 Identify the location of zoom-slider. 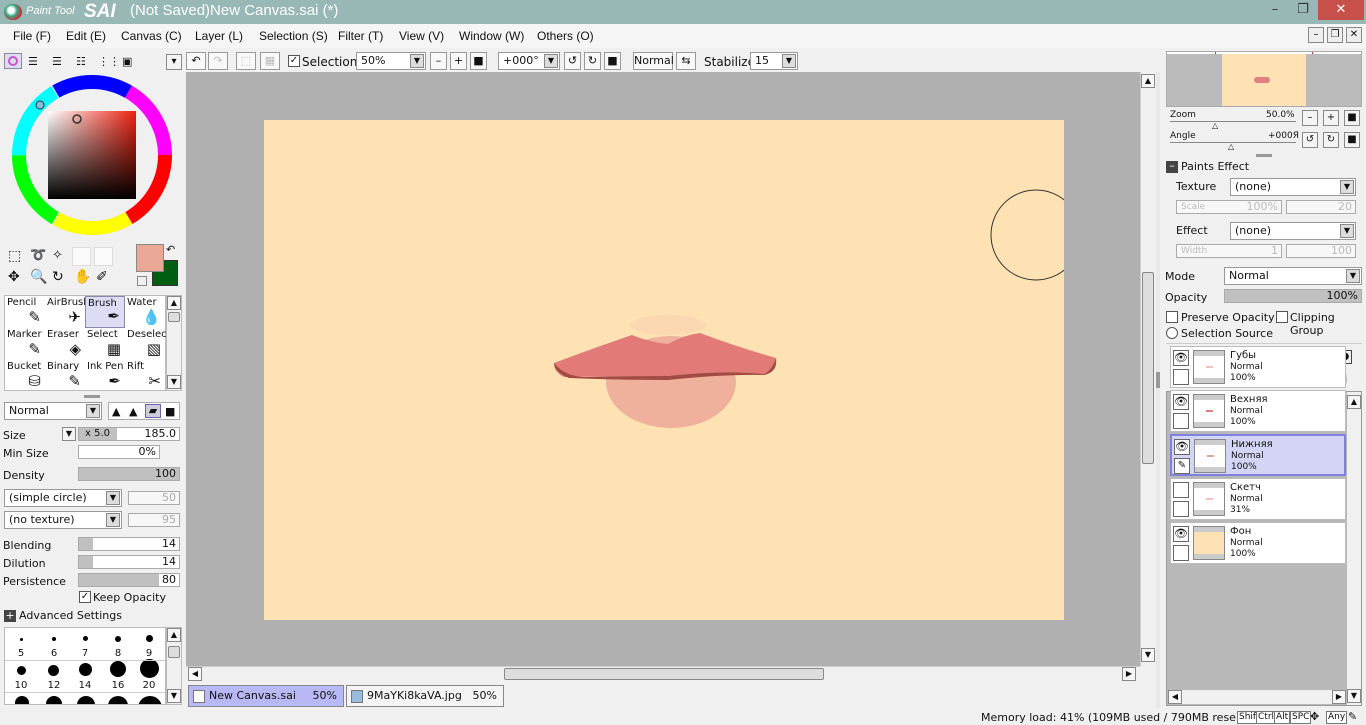
(1233, 121).